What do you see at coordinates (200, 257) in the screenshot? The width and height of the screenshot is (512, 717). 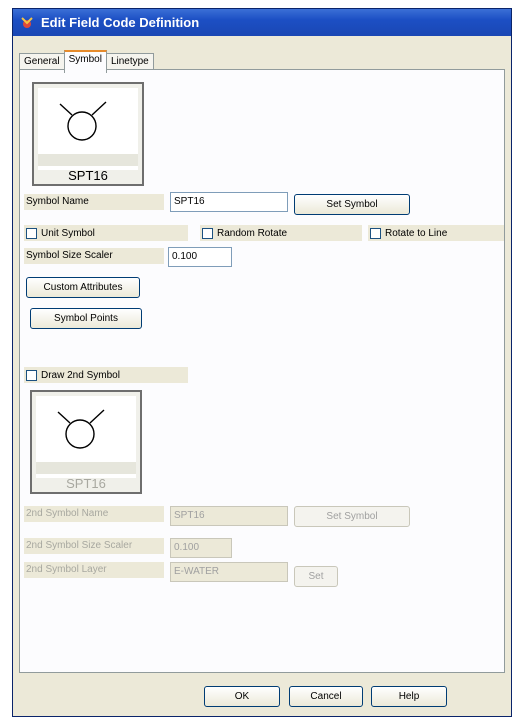 I see `symbol-size-scaler-field: 0.100` at bounding box center [200, 257].